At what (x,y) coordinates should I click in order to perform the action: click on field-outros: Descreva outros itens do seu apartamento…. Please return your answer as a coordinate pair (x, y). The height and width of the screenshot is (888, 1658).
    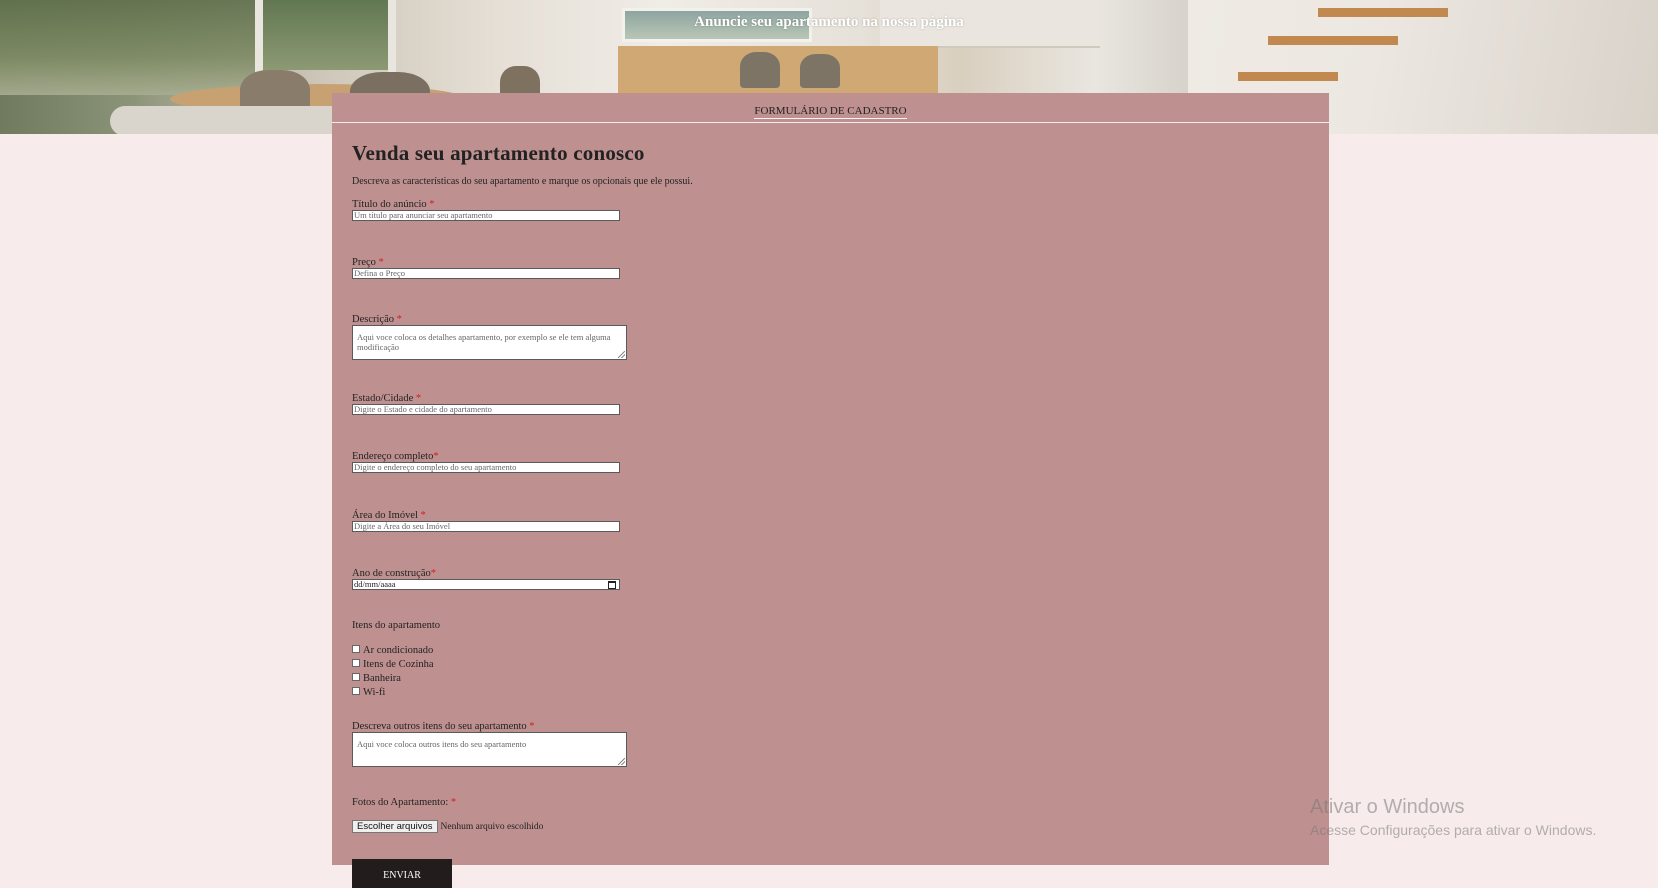
    Looking at the image, I should click on (830, 744).